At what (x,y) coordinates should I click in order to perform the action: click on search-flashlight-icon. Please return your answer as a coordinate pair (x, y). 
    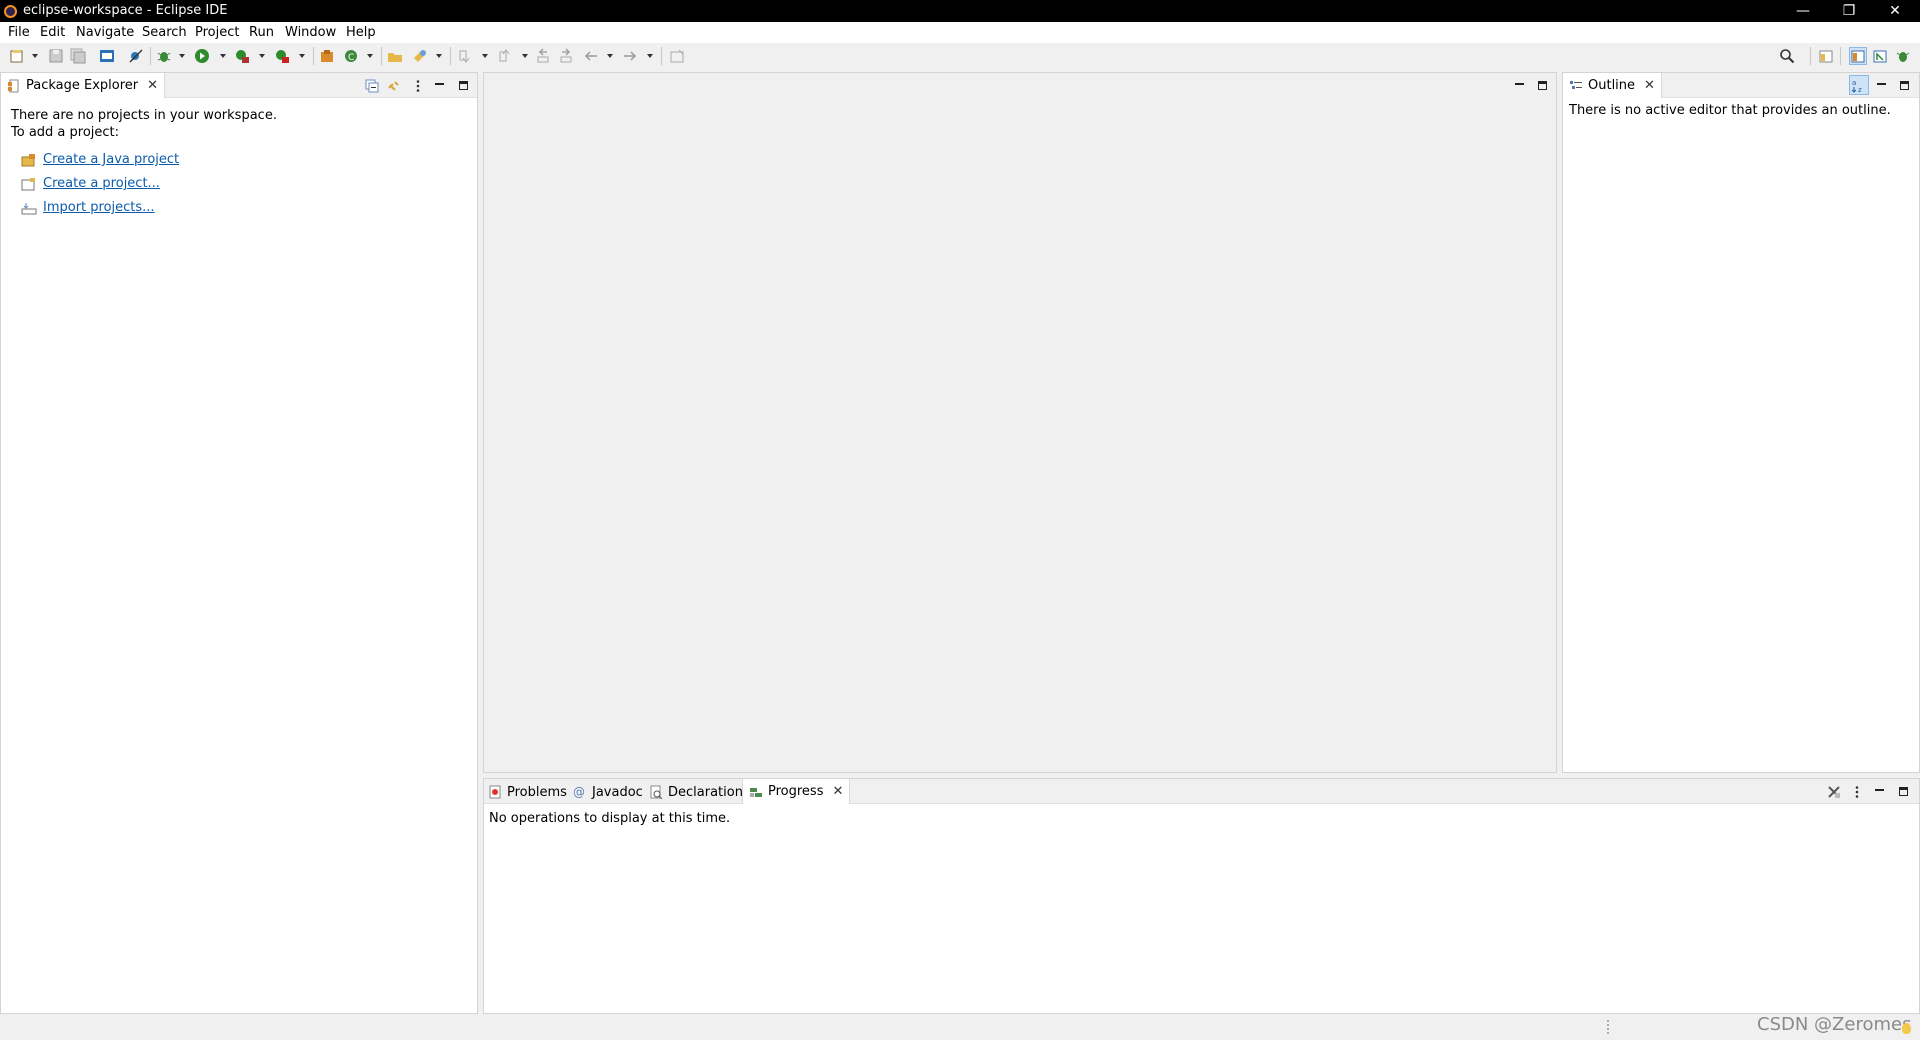
    Looking at the image, I should click on (420, 56).